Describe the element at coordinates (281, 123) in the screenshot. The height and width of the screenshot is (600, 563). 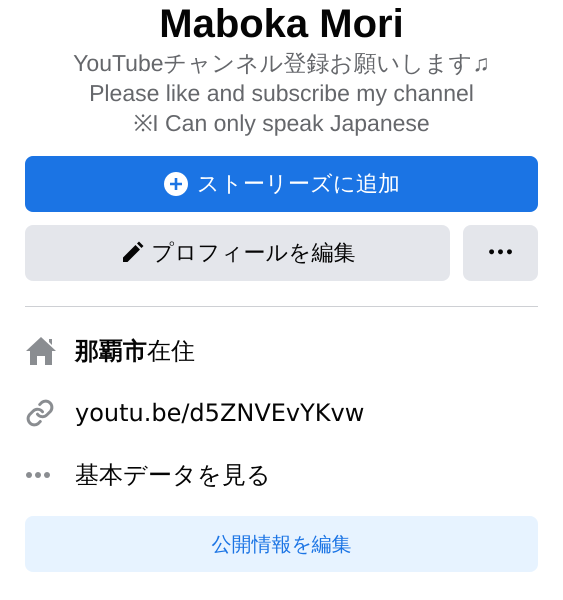
I see `bio-text: ※I Can only speak Japanese` at that location.